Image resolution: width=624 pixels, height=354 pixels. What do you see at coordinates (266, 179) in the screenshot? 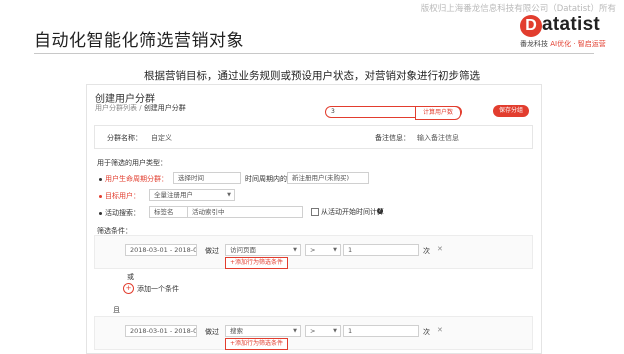
I see `time-period-label: 时间周期内的` at bounding box center [266, 179].